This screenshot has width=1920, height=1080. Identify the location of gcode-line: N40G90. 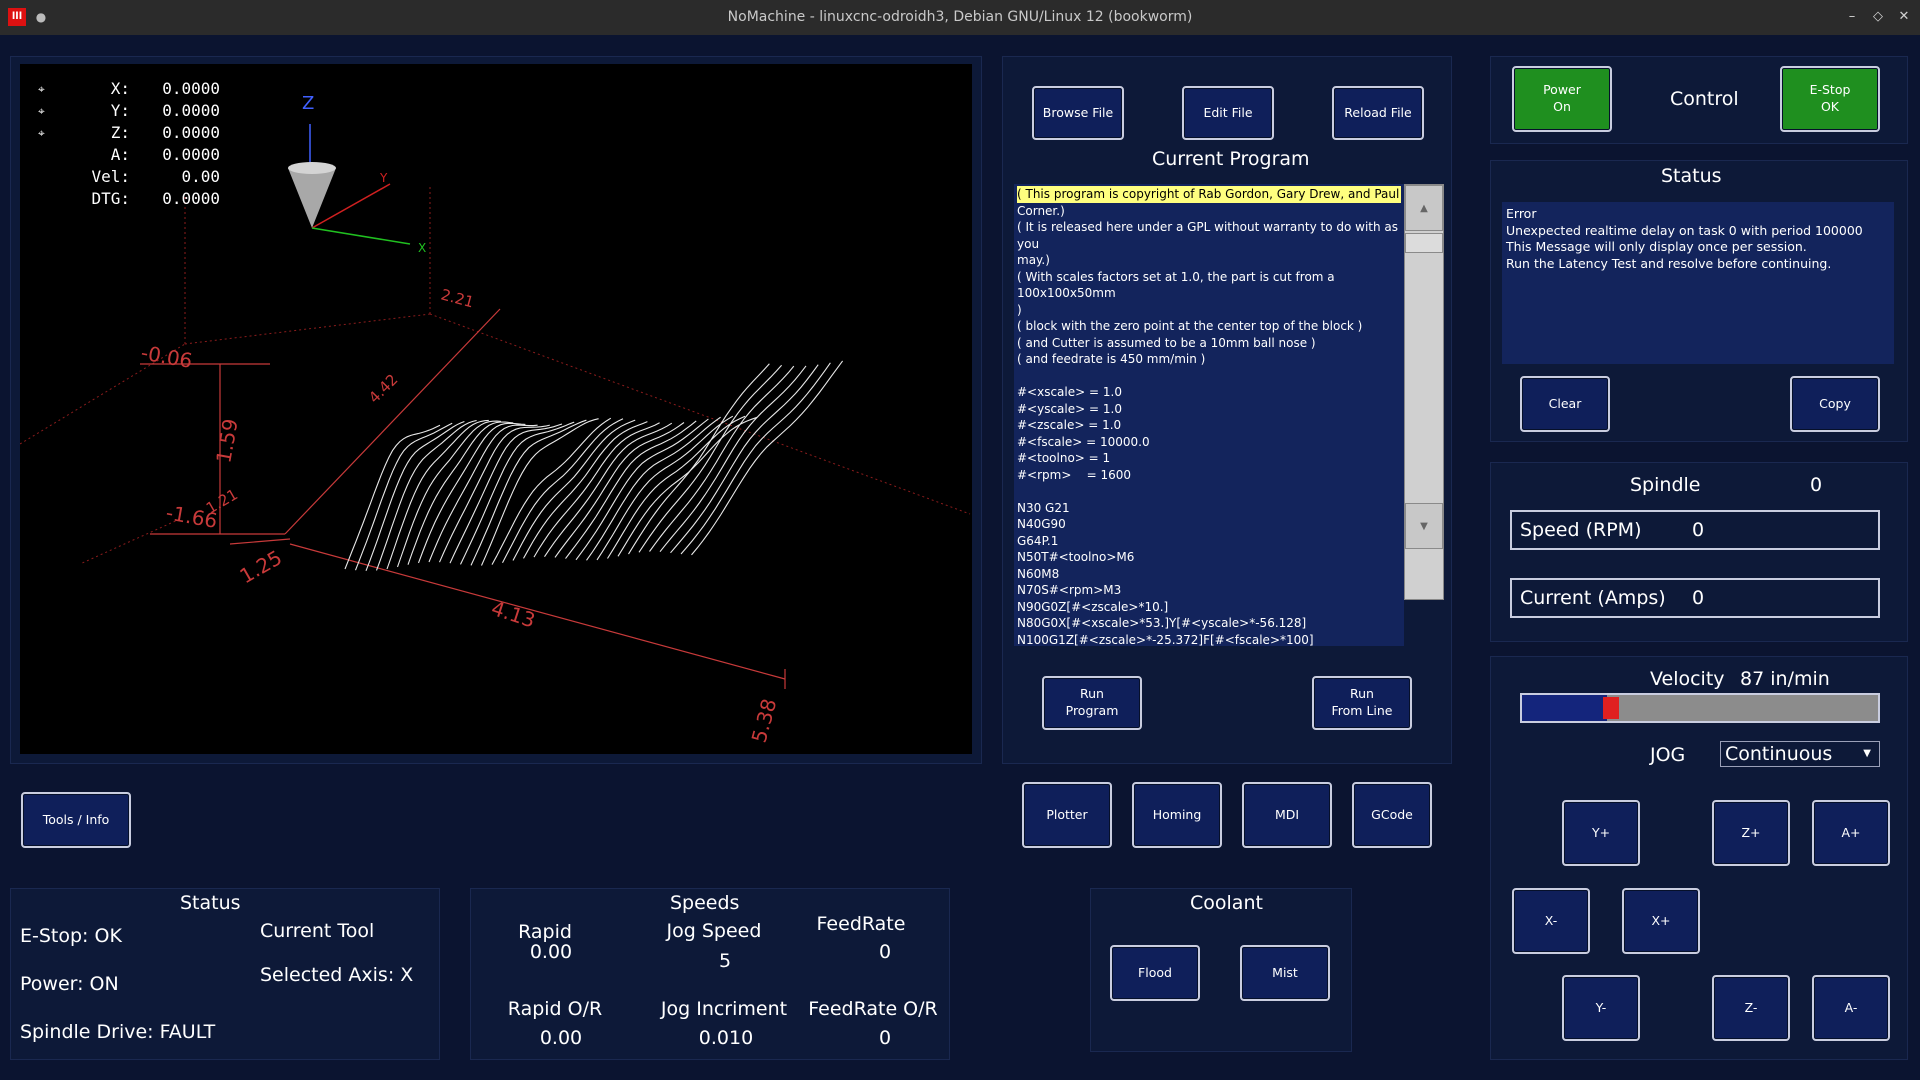
(1209, 524).